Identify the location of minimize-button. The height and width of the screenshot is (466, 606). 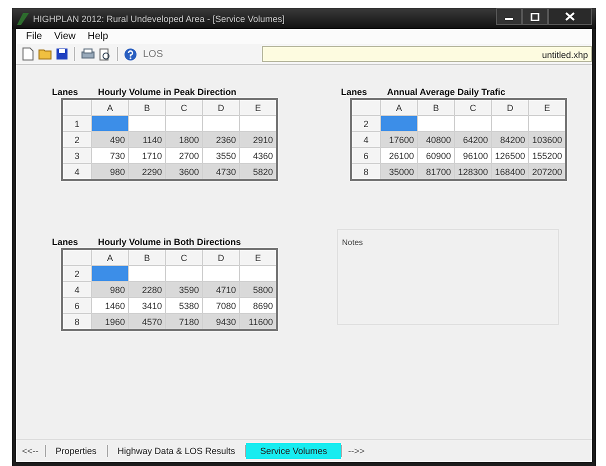
(509, 16).